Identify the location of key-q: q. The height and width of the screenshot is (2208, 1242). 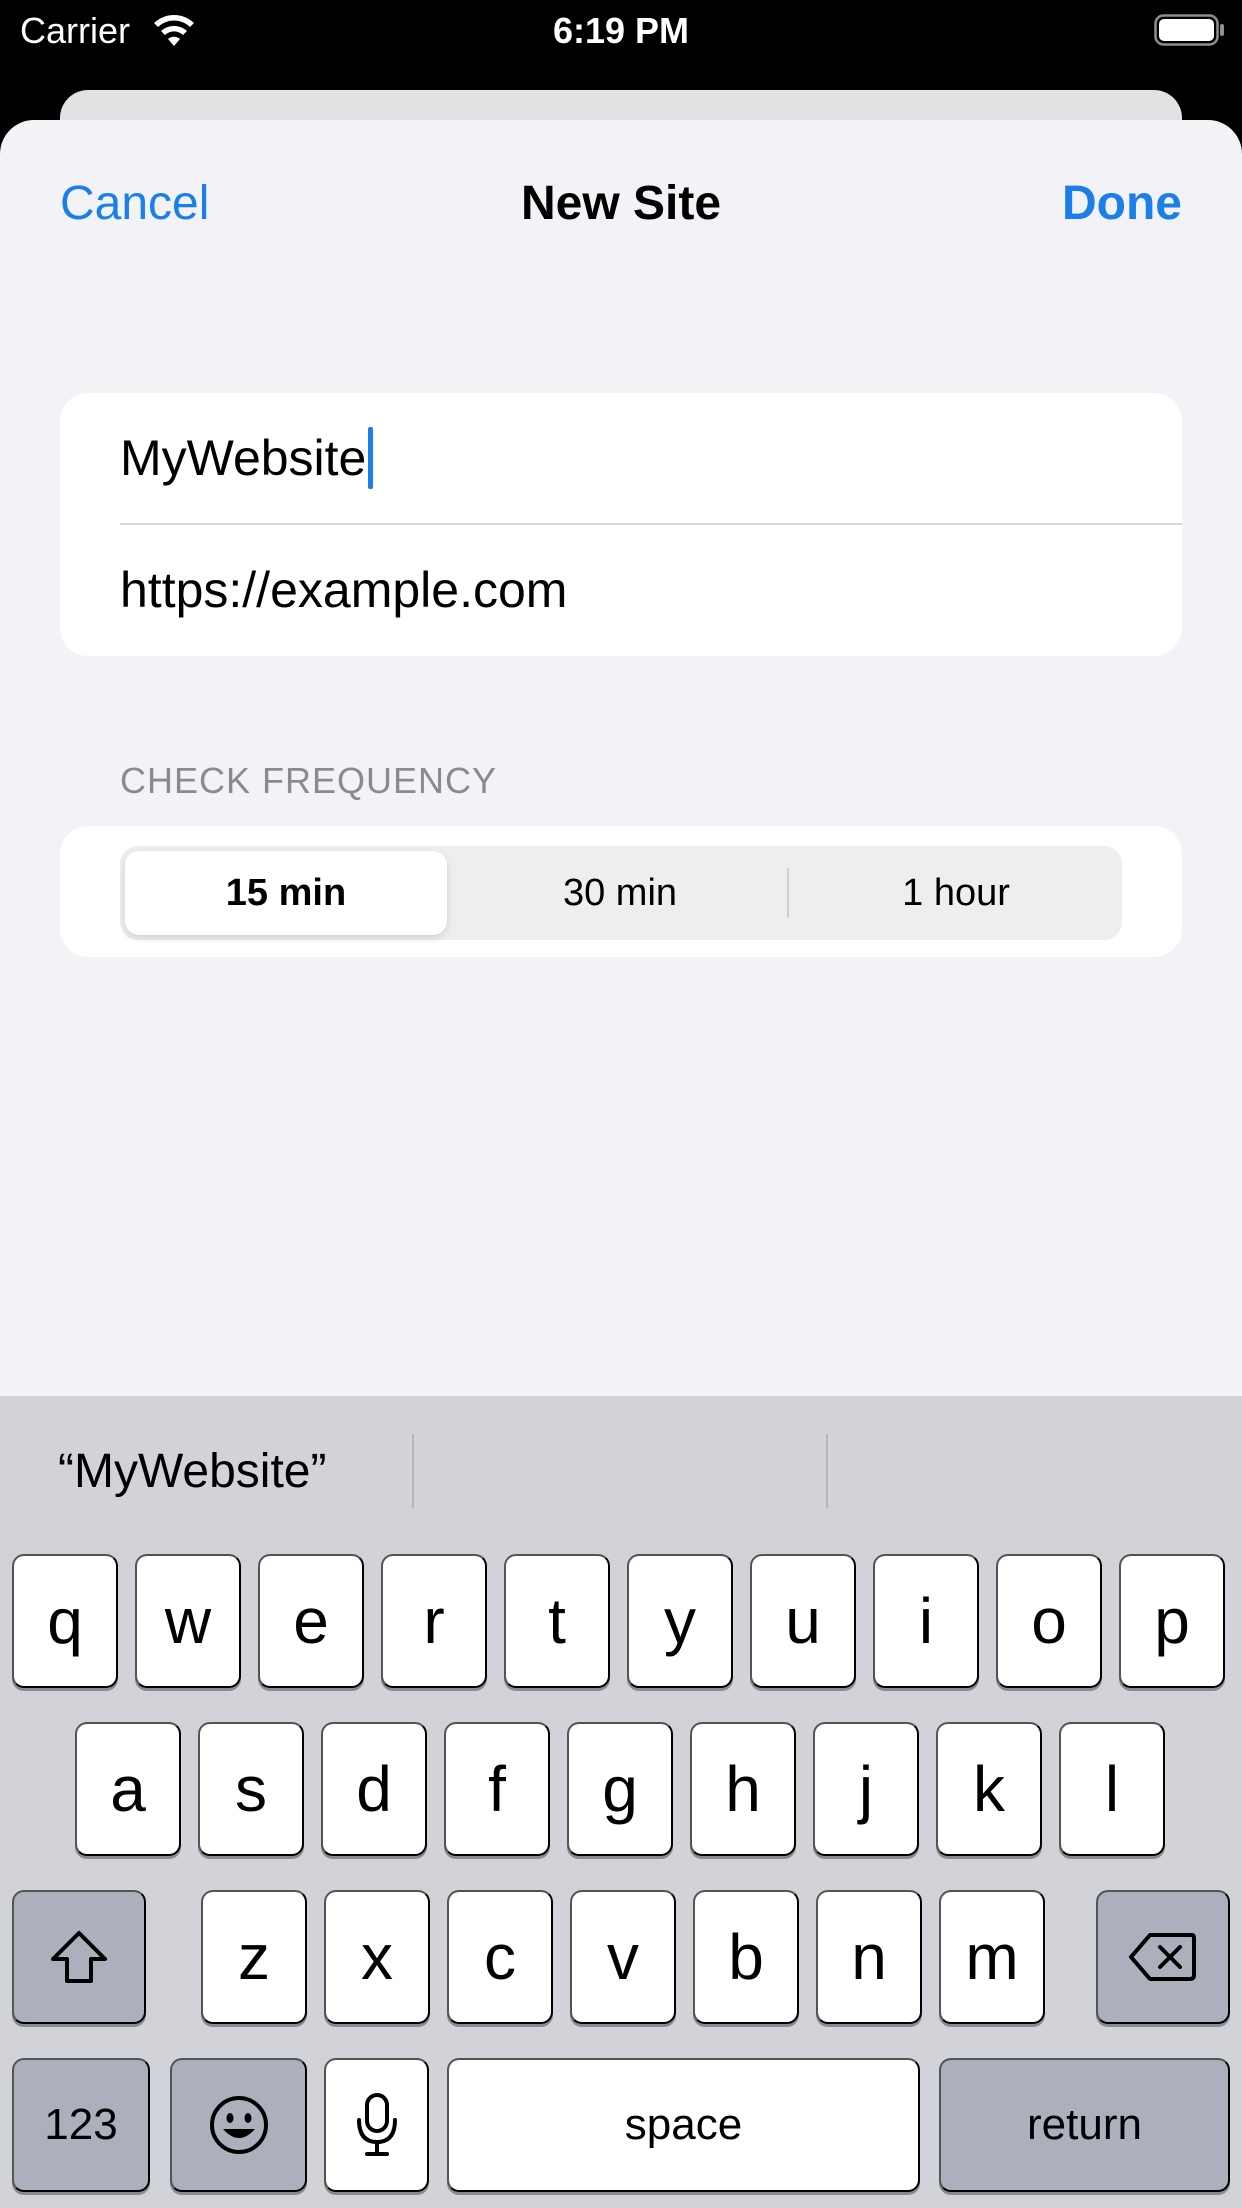
(65, 1621).